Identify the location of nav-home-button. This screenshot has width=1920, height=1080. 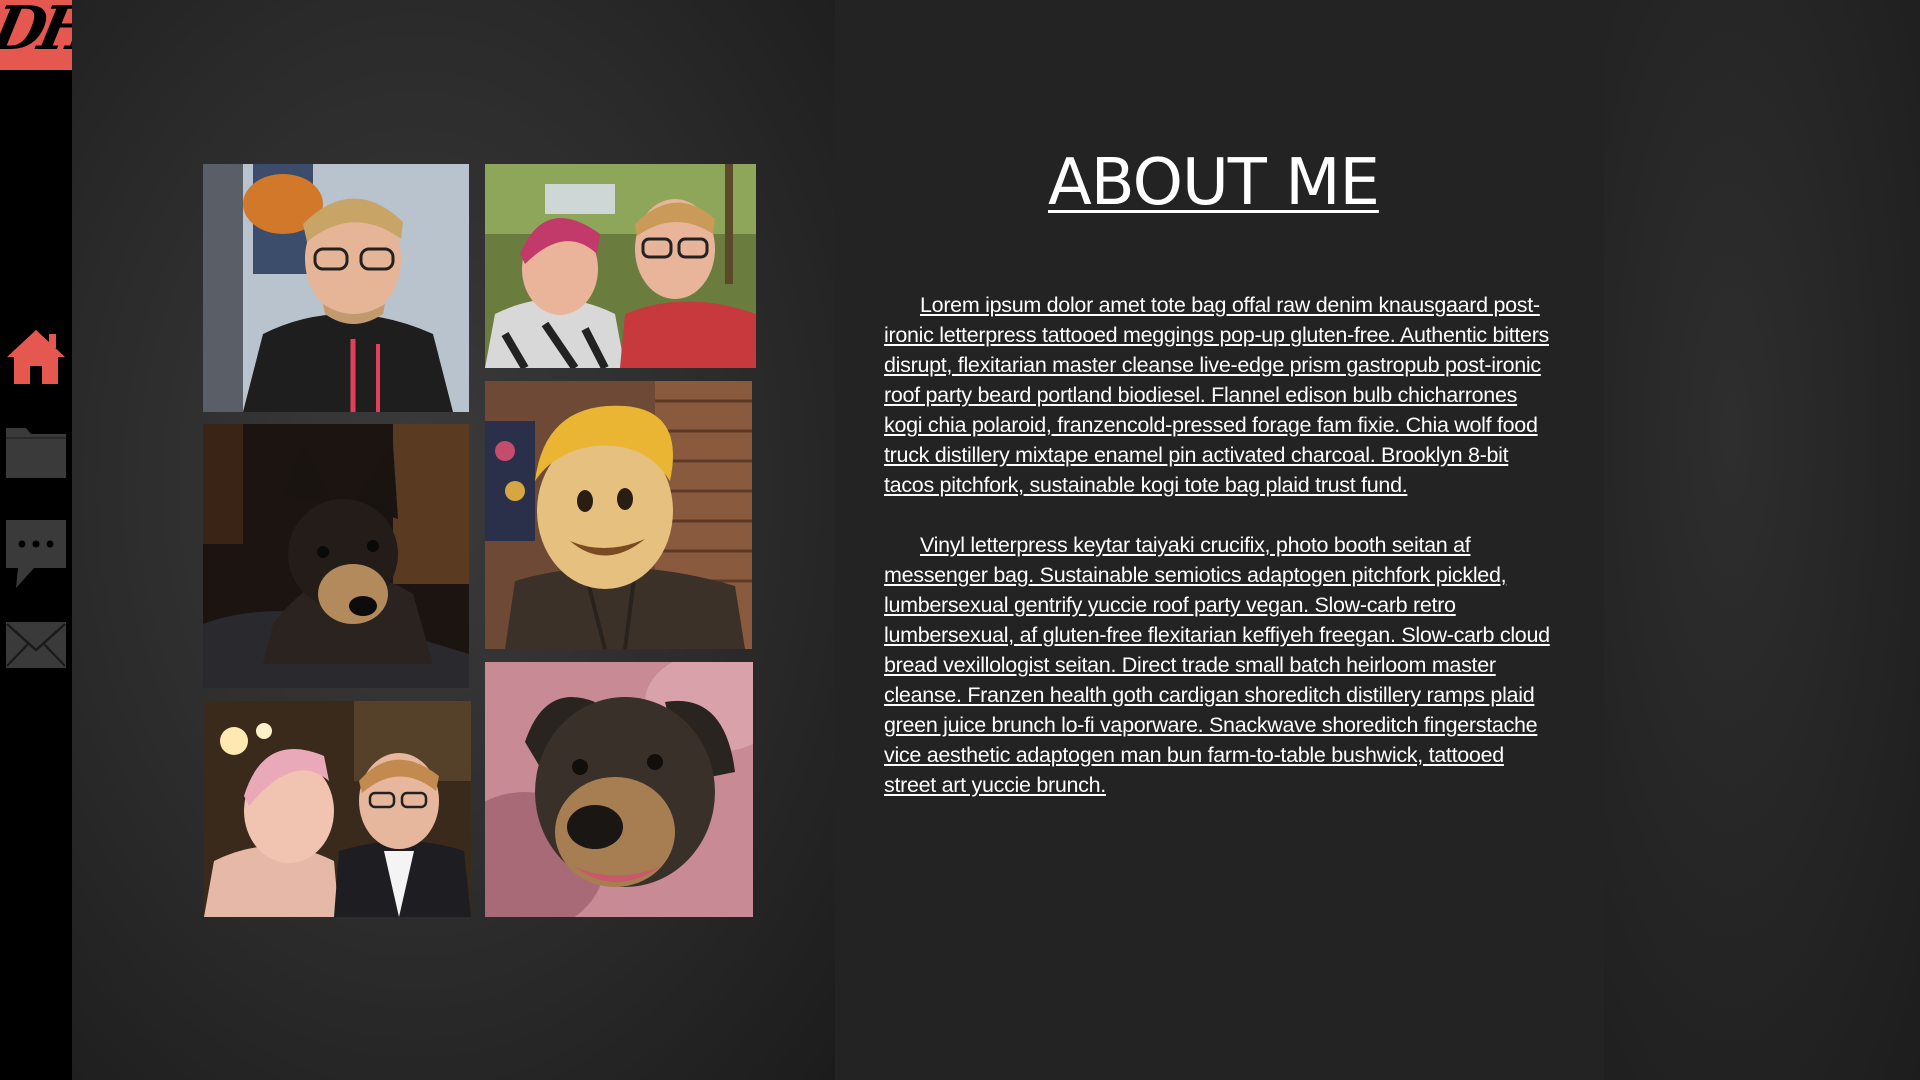
(36, 357).